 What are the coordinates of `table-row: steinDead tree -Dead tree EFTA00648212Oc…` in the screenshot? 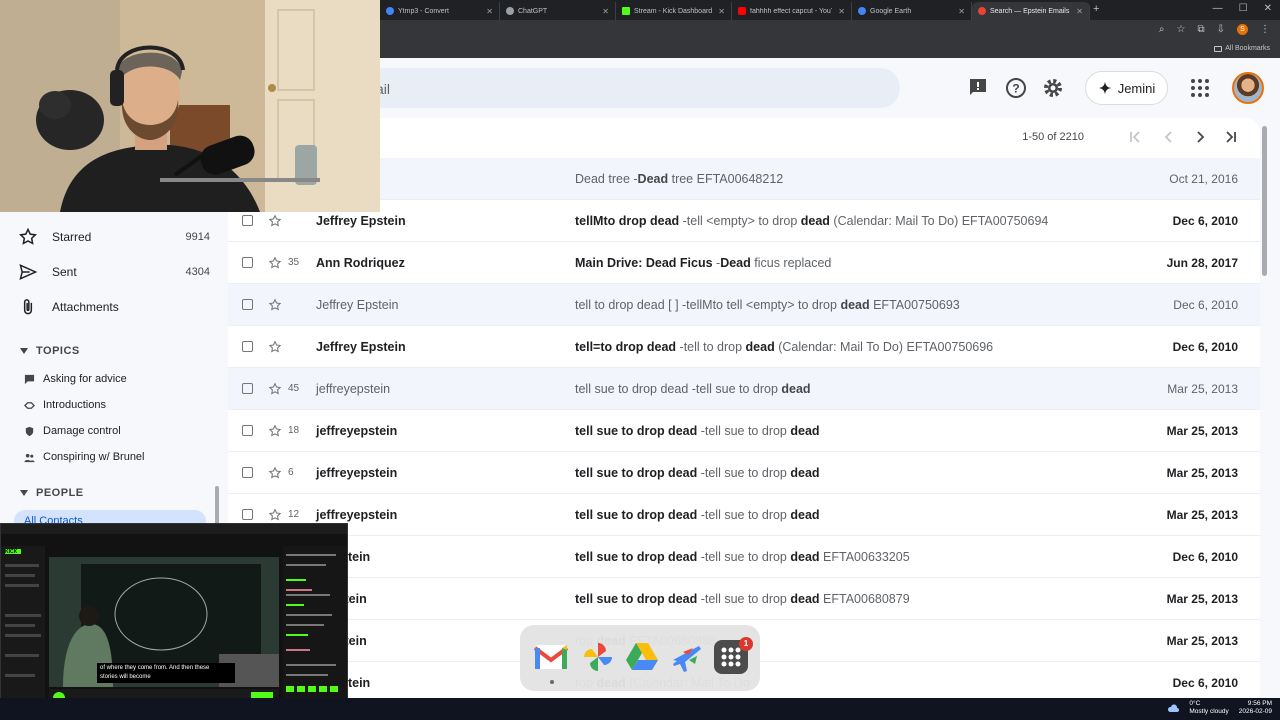 It's located at (744, 179).